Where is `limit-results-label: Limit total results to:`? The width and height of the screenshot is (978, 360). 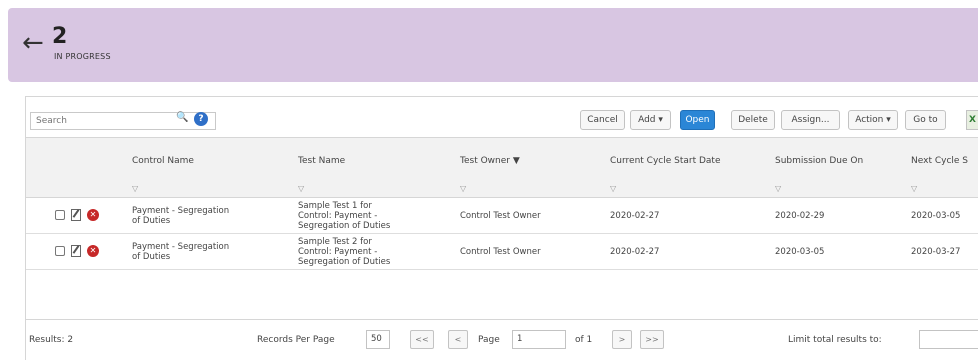 limit-results-label: Limit total results to: is located at coordinates (835, 340).